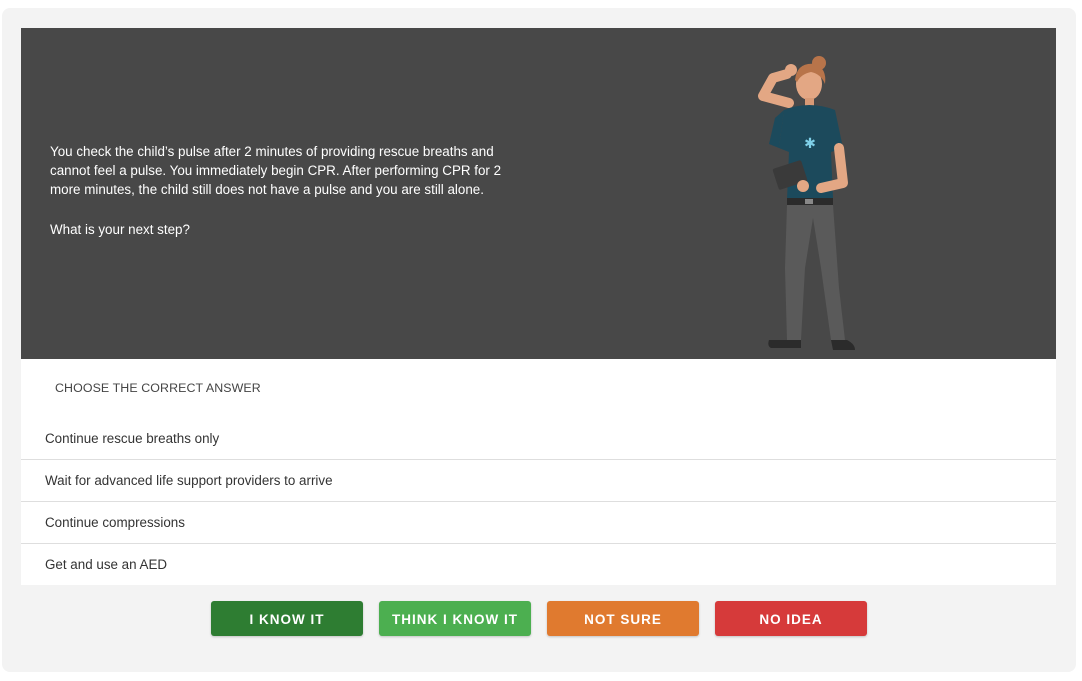  What do you see at coordinates (538, 522) in the screenshot?
I see `answer-option-continue-compressions: Continue compressions` at bounding box center [538, 522].